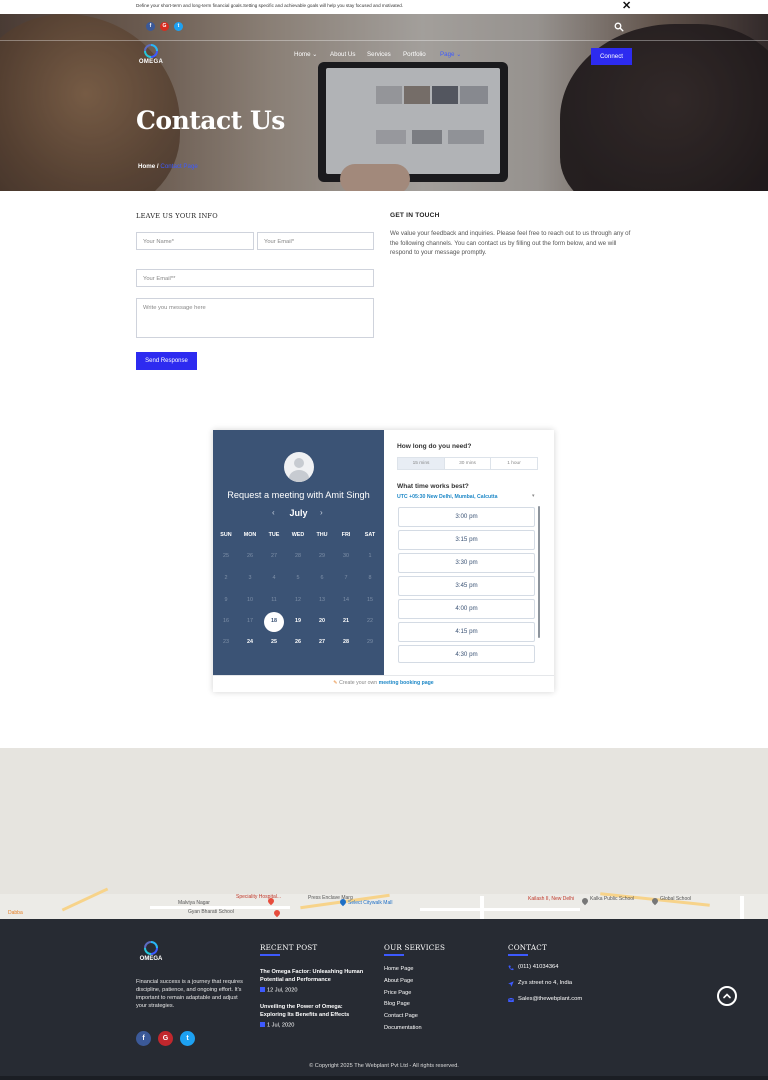  What do you see at coordinates (278, 990) in the screenshot?
I see `post-date: 12 Jul, 2020` at bounding box center [278, 990].